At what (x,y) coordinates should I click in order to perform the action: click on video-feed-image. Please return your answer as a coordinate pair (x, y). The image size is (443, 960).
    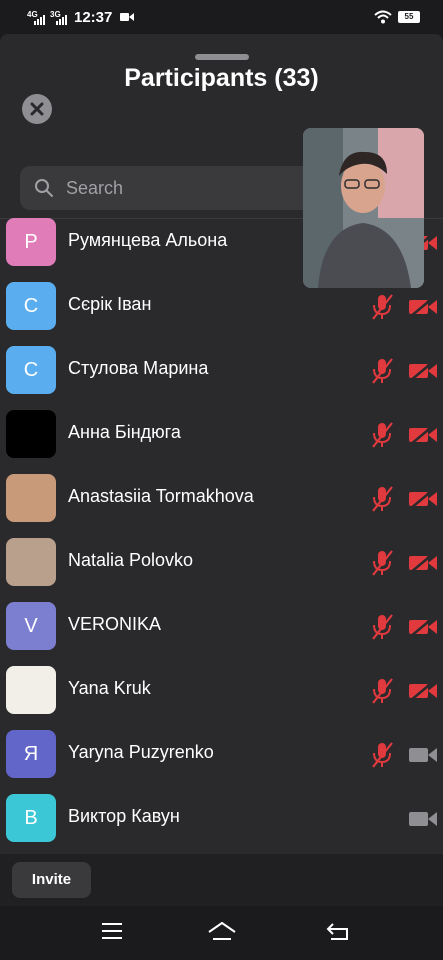
    Looking at the image, I should click on (363, 208).